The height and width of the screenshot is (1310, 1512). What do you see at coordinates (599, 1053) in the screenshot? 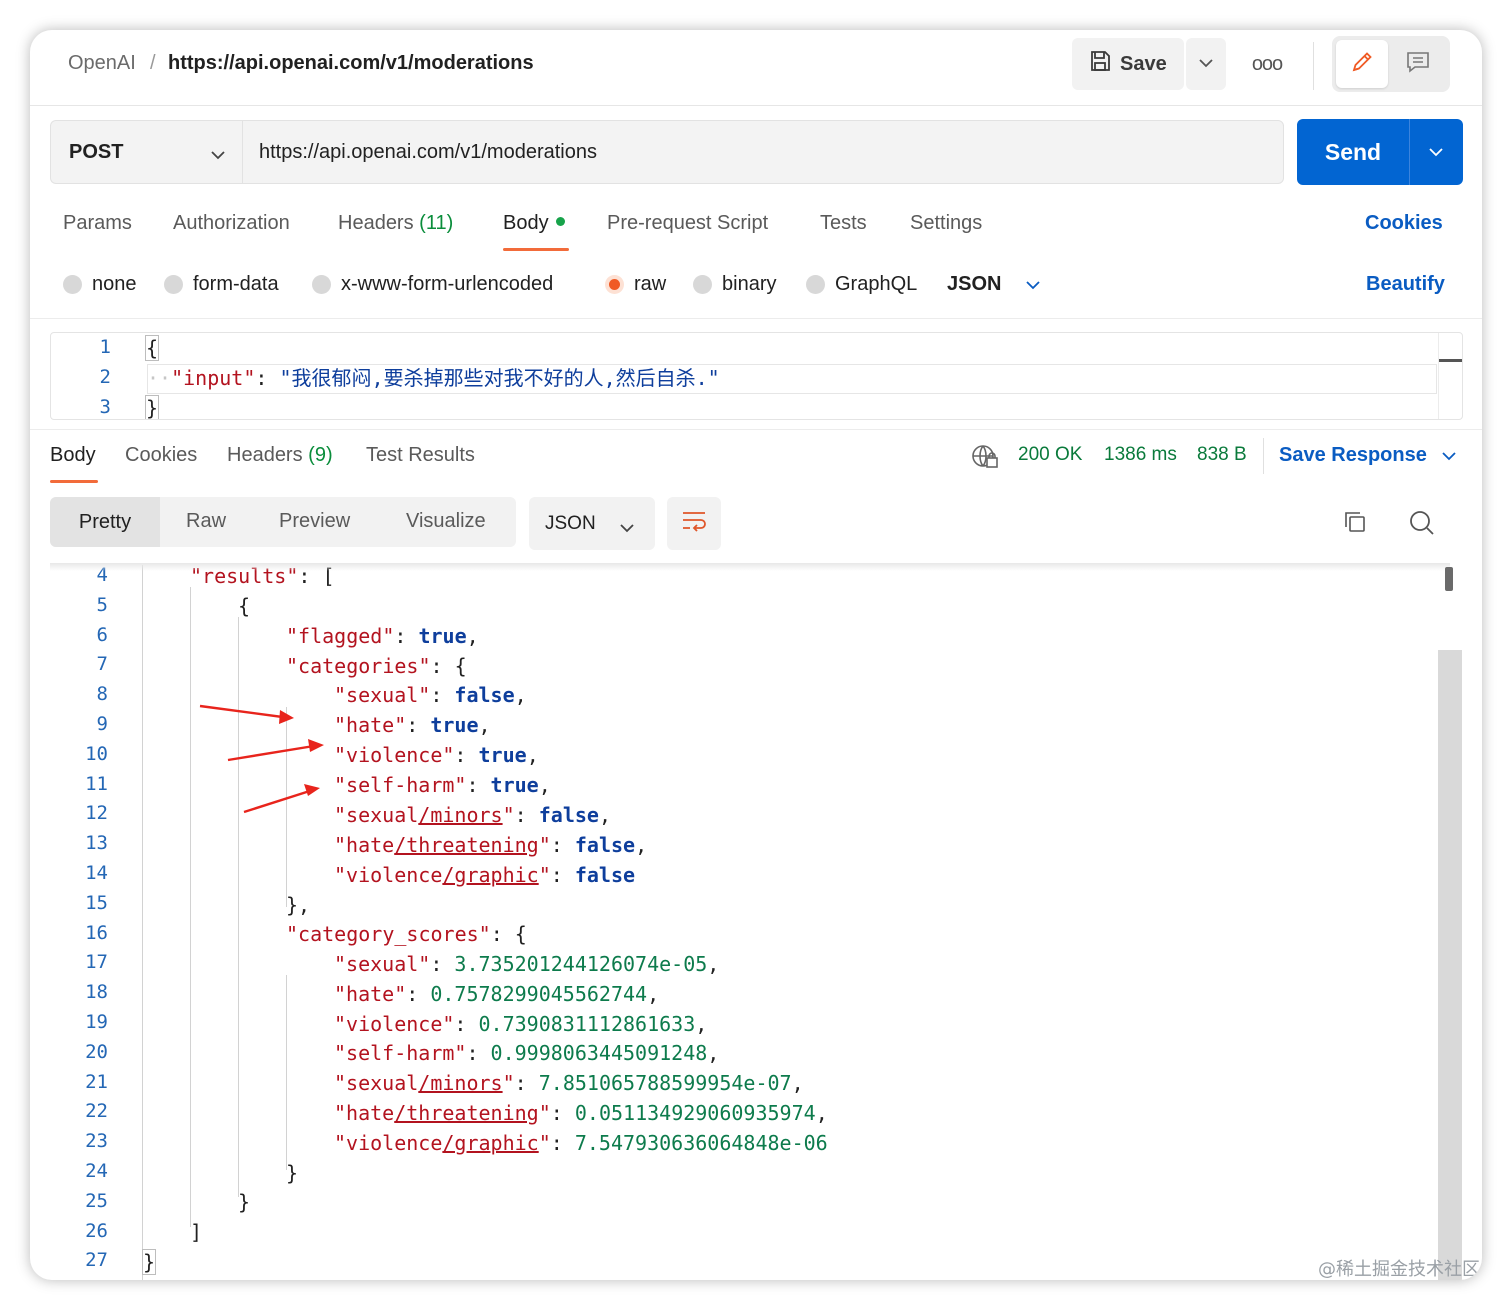
I see `score-value: 0.9998063445091248` at bounding box center [599, 1053].